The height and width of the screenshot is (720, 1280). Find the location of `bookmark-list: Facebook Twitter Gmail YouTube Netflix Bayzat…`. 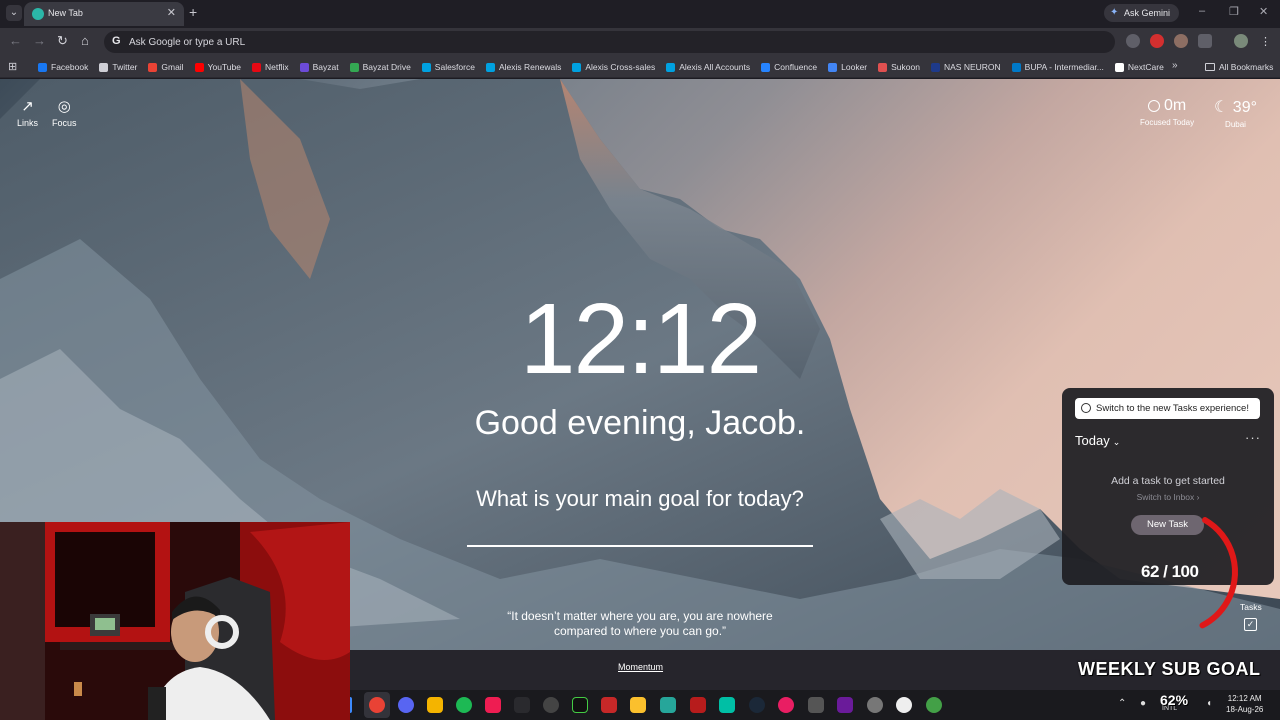

bookmark-list: Facebook Twitter Gmail YouTube Netflix Bayzat… is located at coordinates (601, 67).